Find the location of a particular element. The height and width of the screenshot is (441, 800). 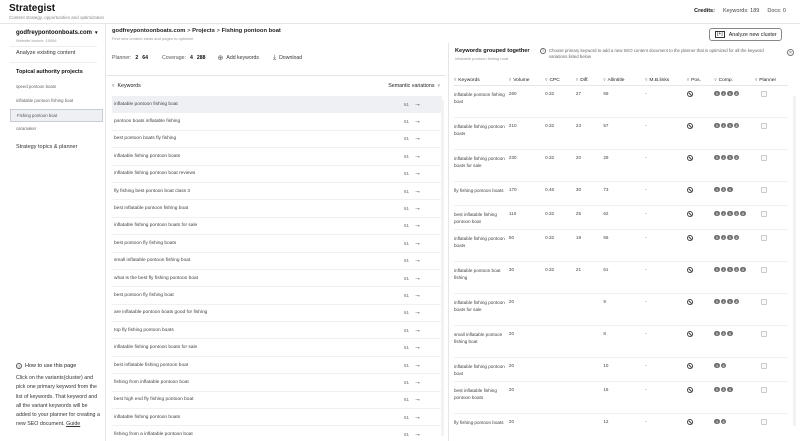

col-header: ▿ M.B.links is located at coordinates (666, 80).